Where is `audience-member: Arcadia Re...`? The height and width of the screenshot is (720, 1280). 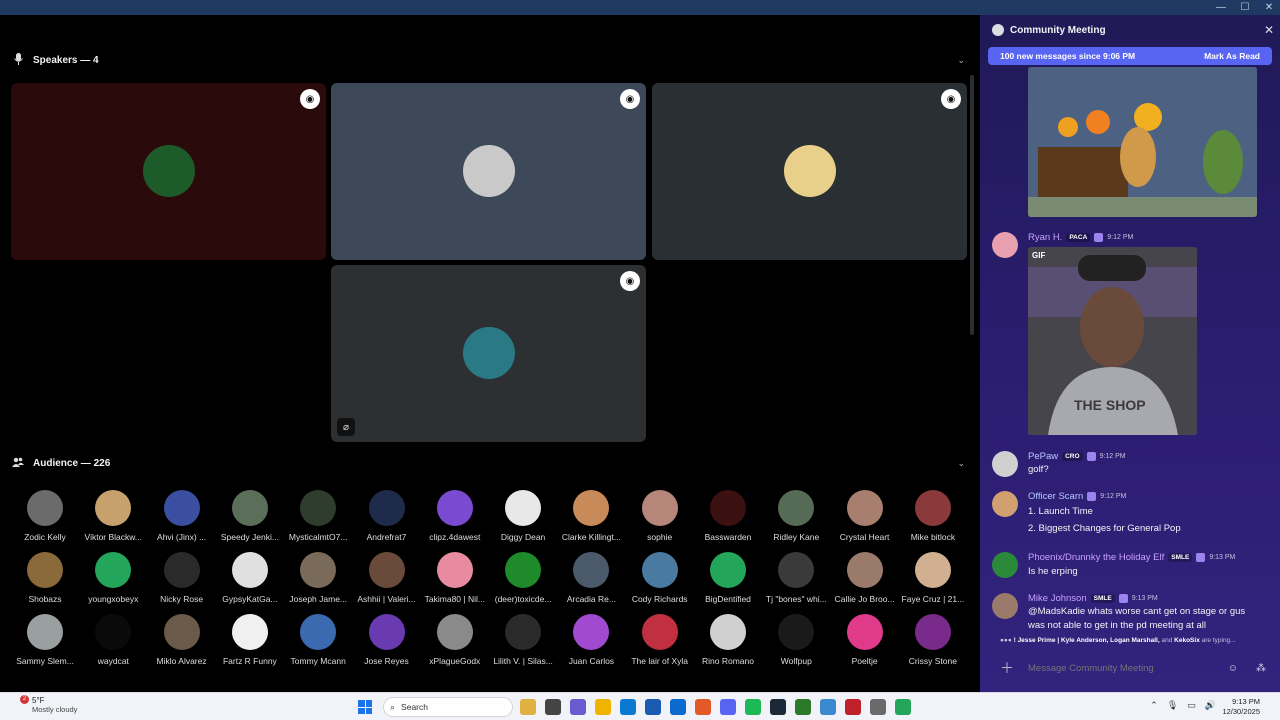 audience-member: Arcadia Re... is located at coordinates (591, 578).